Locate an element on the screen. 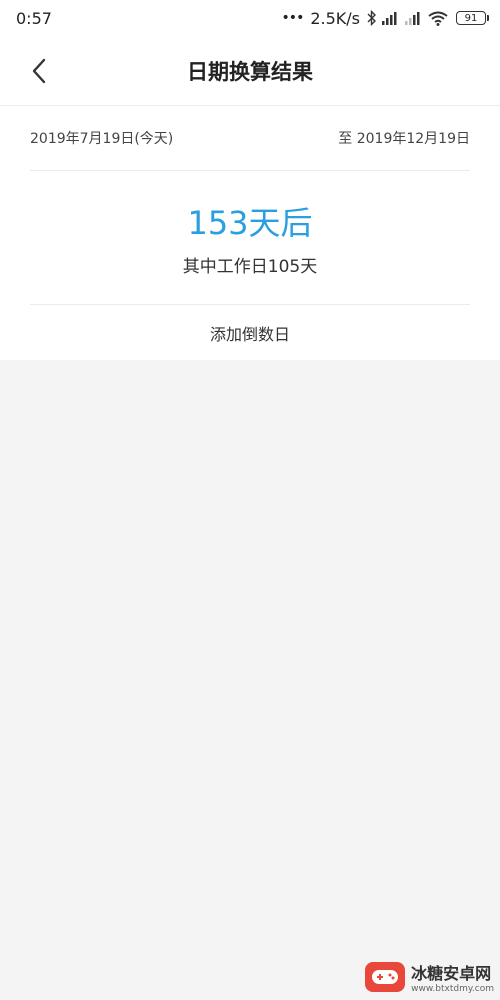  watermark-name: 冰糖安卓网 is located at coordinates (451, 973).